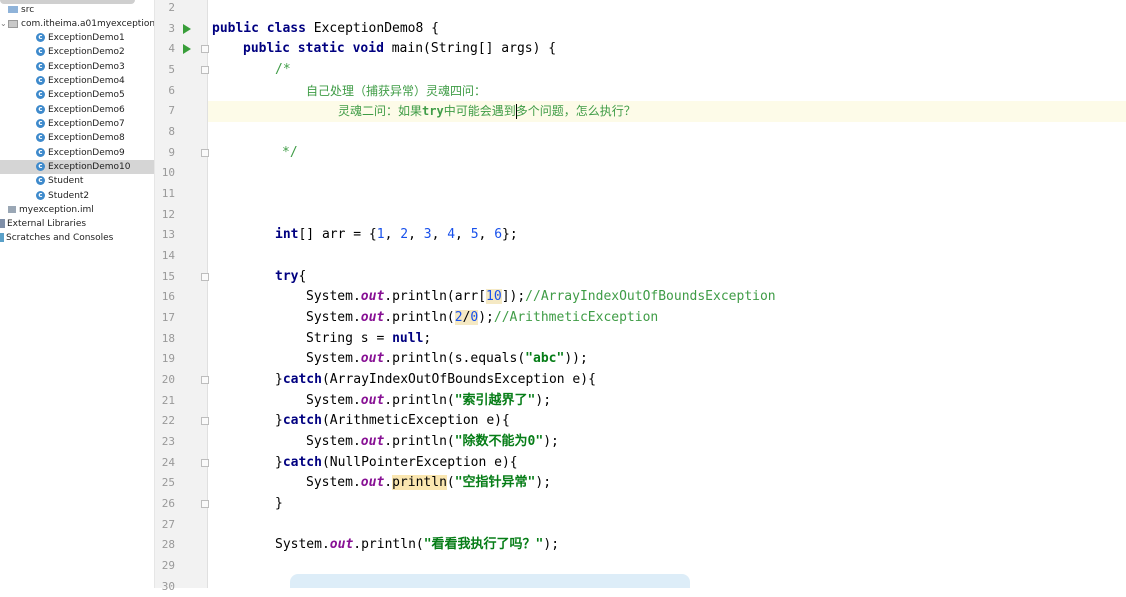 This screenshot has width=1126, height=597. What do you see at coordinates (290, 153) in the screenshot?
I see `code-line-9: */` at bounding box center [290, 153].